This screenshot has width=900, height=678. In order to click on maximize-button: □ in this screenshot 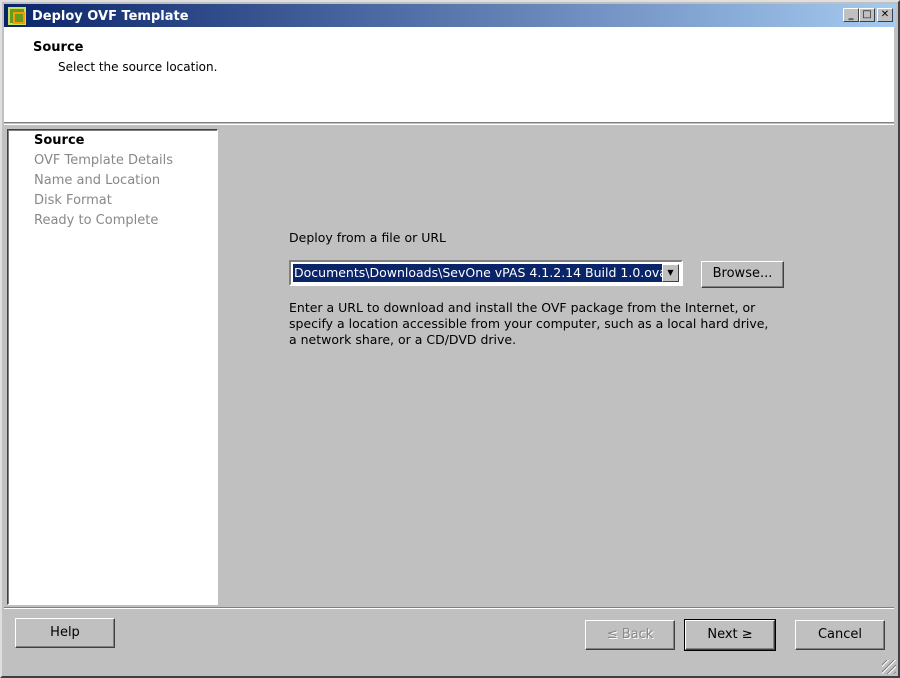, I will do `click(867, 15)`.